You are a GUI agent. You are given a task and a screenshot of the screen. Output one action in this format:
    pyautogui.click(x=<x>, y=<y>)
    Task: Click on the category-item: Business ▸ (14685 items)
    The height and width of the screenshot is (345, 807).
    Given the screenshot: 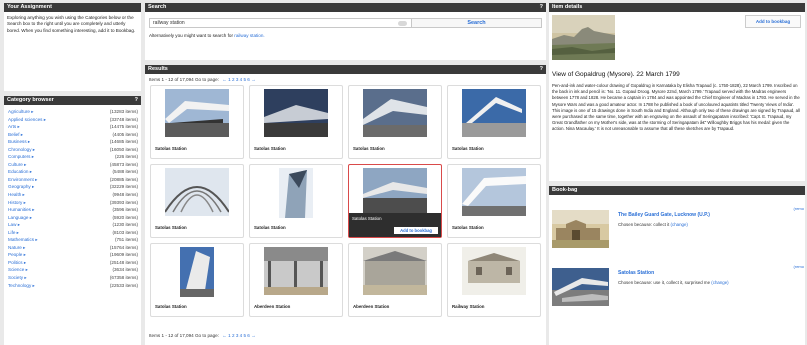 What is the action you would take?
    pyautogui.click(x=73, y=142)
    